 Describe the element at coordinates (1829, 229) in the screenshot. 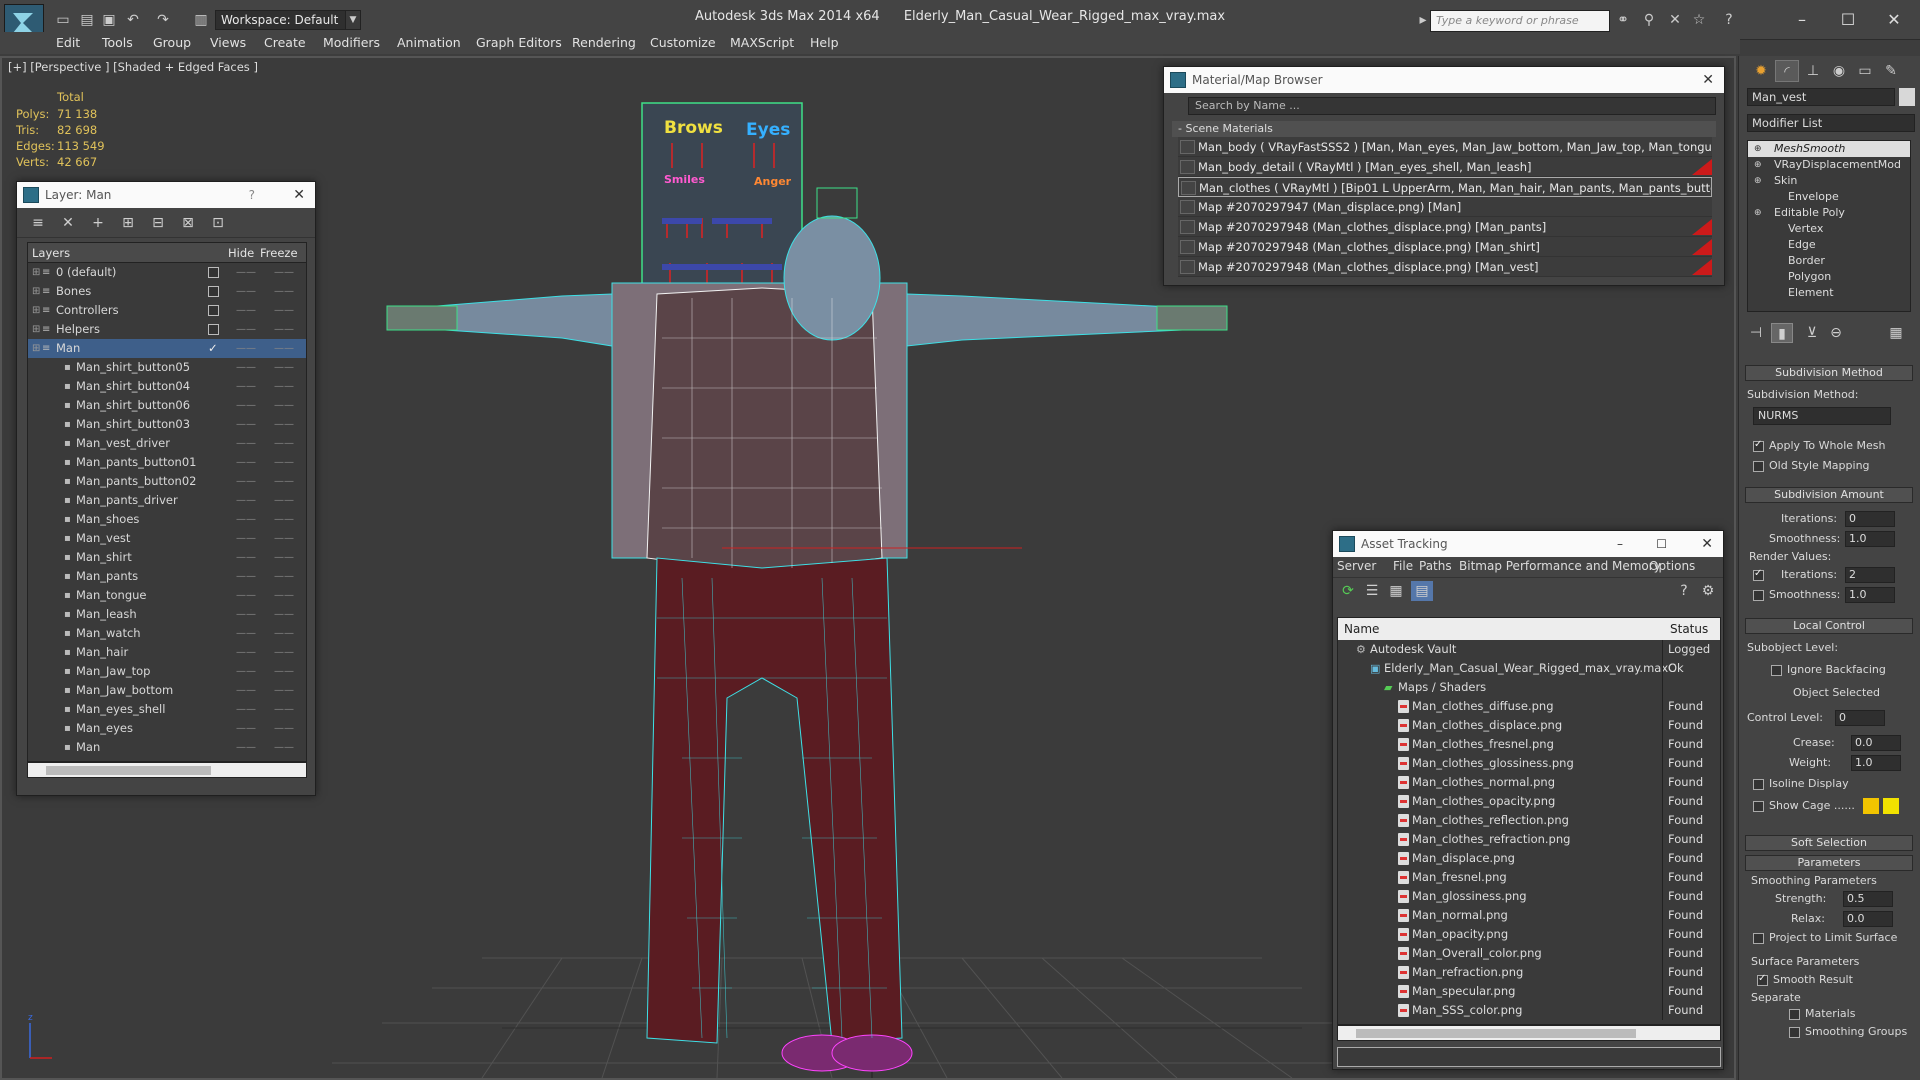

I see `modifier-stack-item: Vertex` at that location.